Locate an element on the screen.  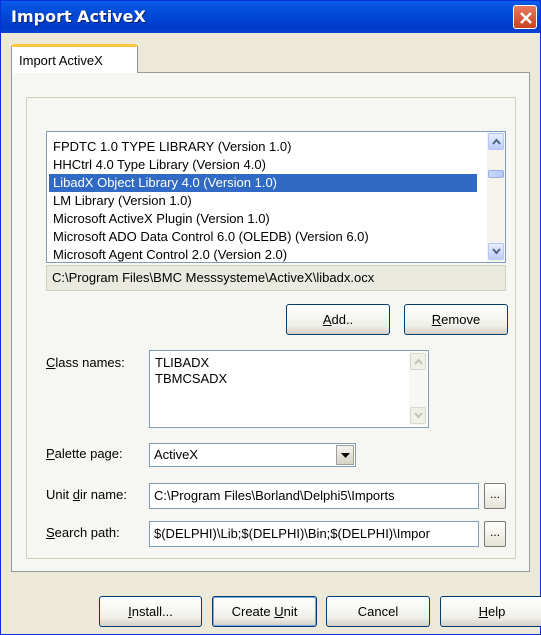
scroll-down-button is located at coordinates (496, 251).